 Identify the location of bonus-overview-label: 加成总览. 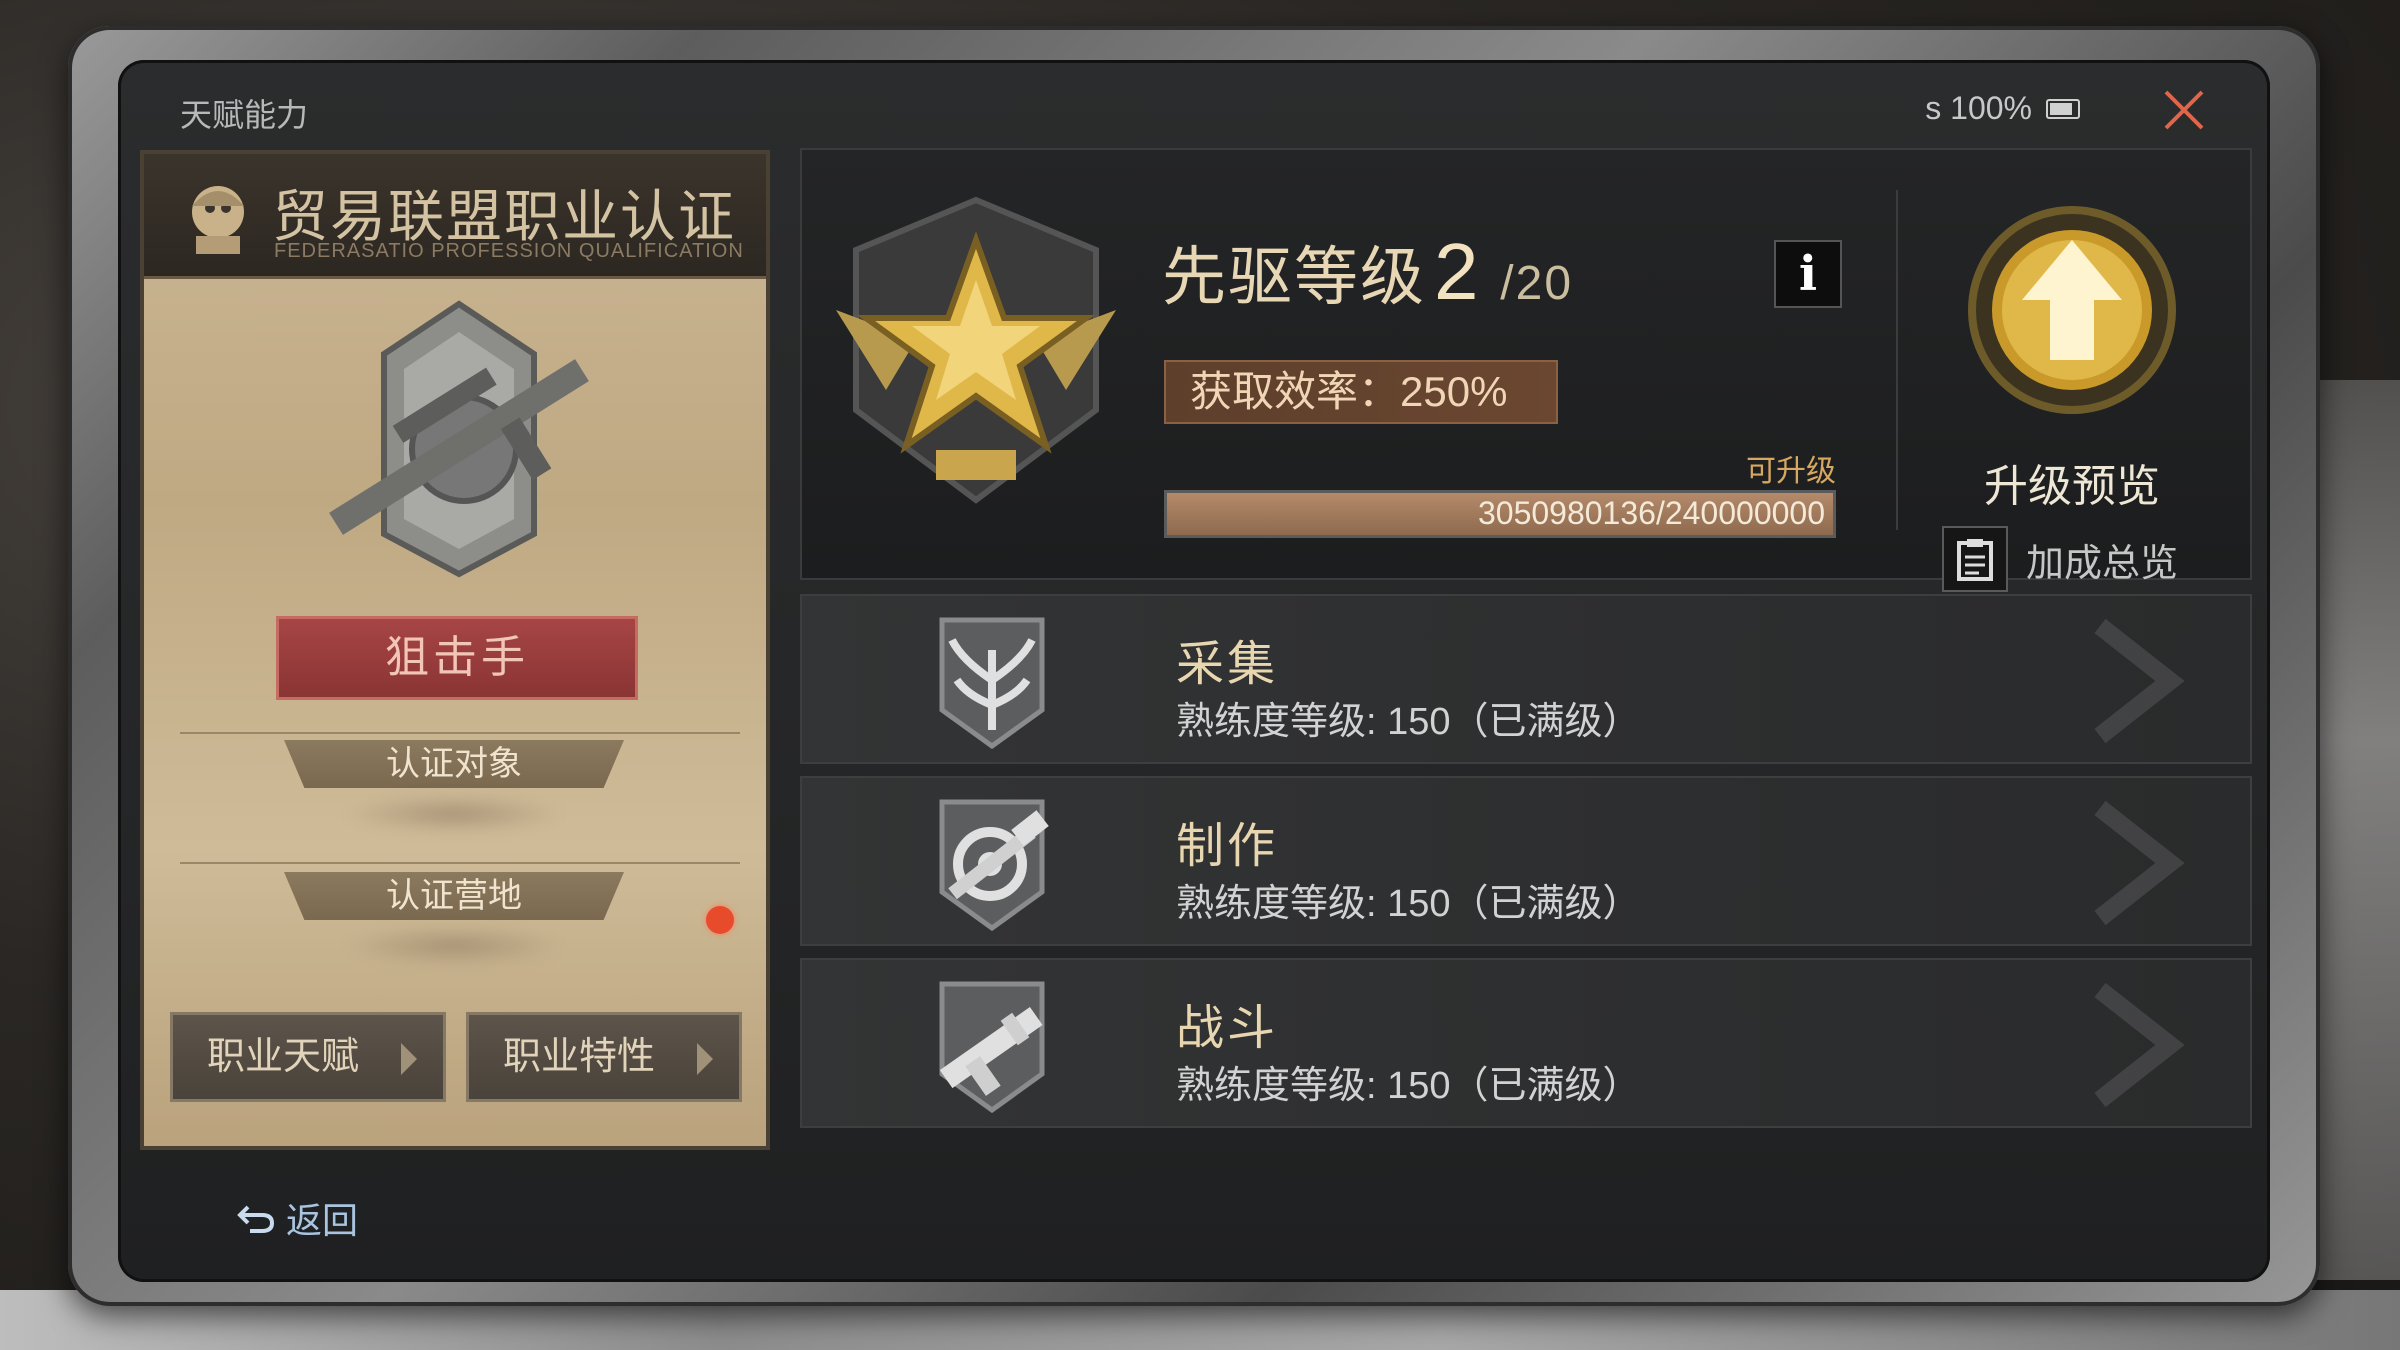
(2102, 563).